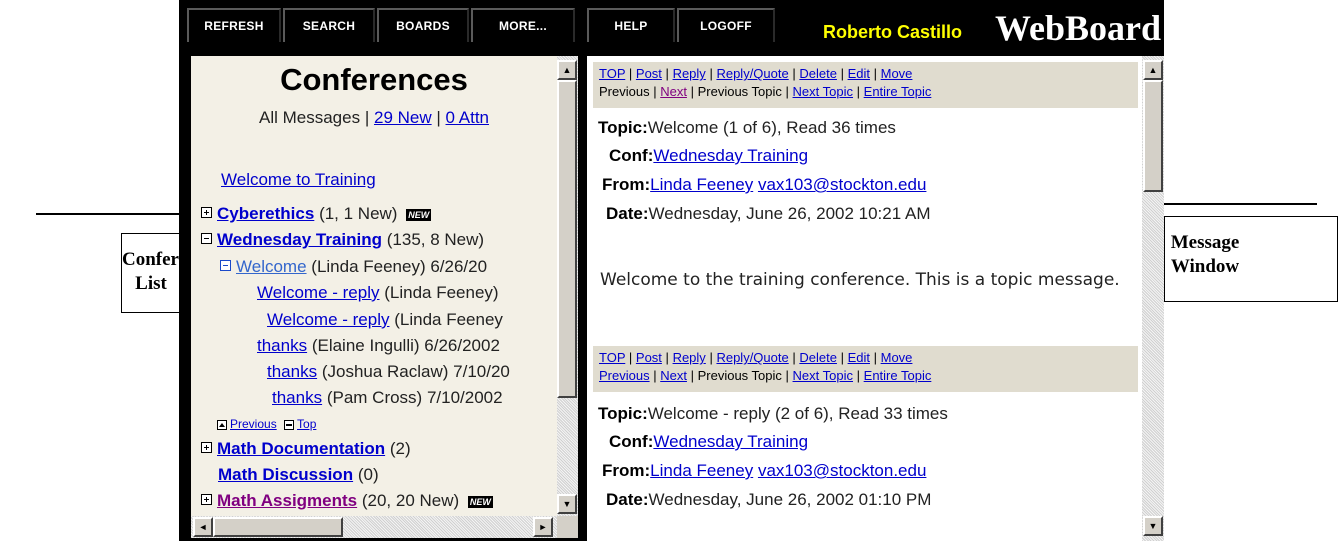 This screenshot has width=1343, height=541. Describe the element at coordinates (543, 527) in the screenshot. I see `scroll-right-button: ►` at that location.